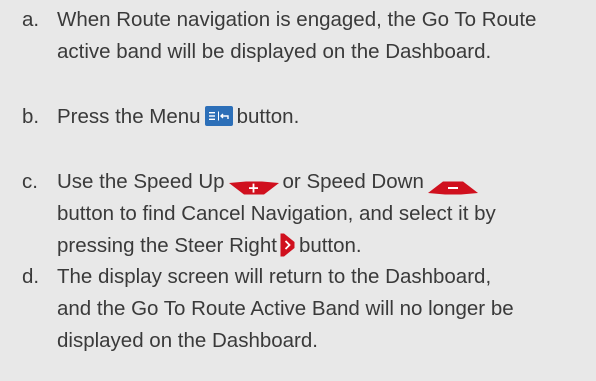 The image size is (596, 381). What do you see at coordinates (31, 19) in the screenshot?
I see `step-letter: a.` at bounding box center [31, 19].